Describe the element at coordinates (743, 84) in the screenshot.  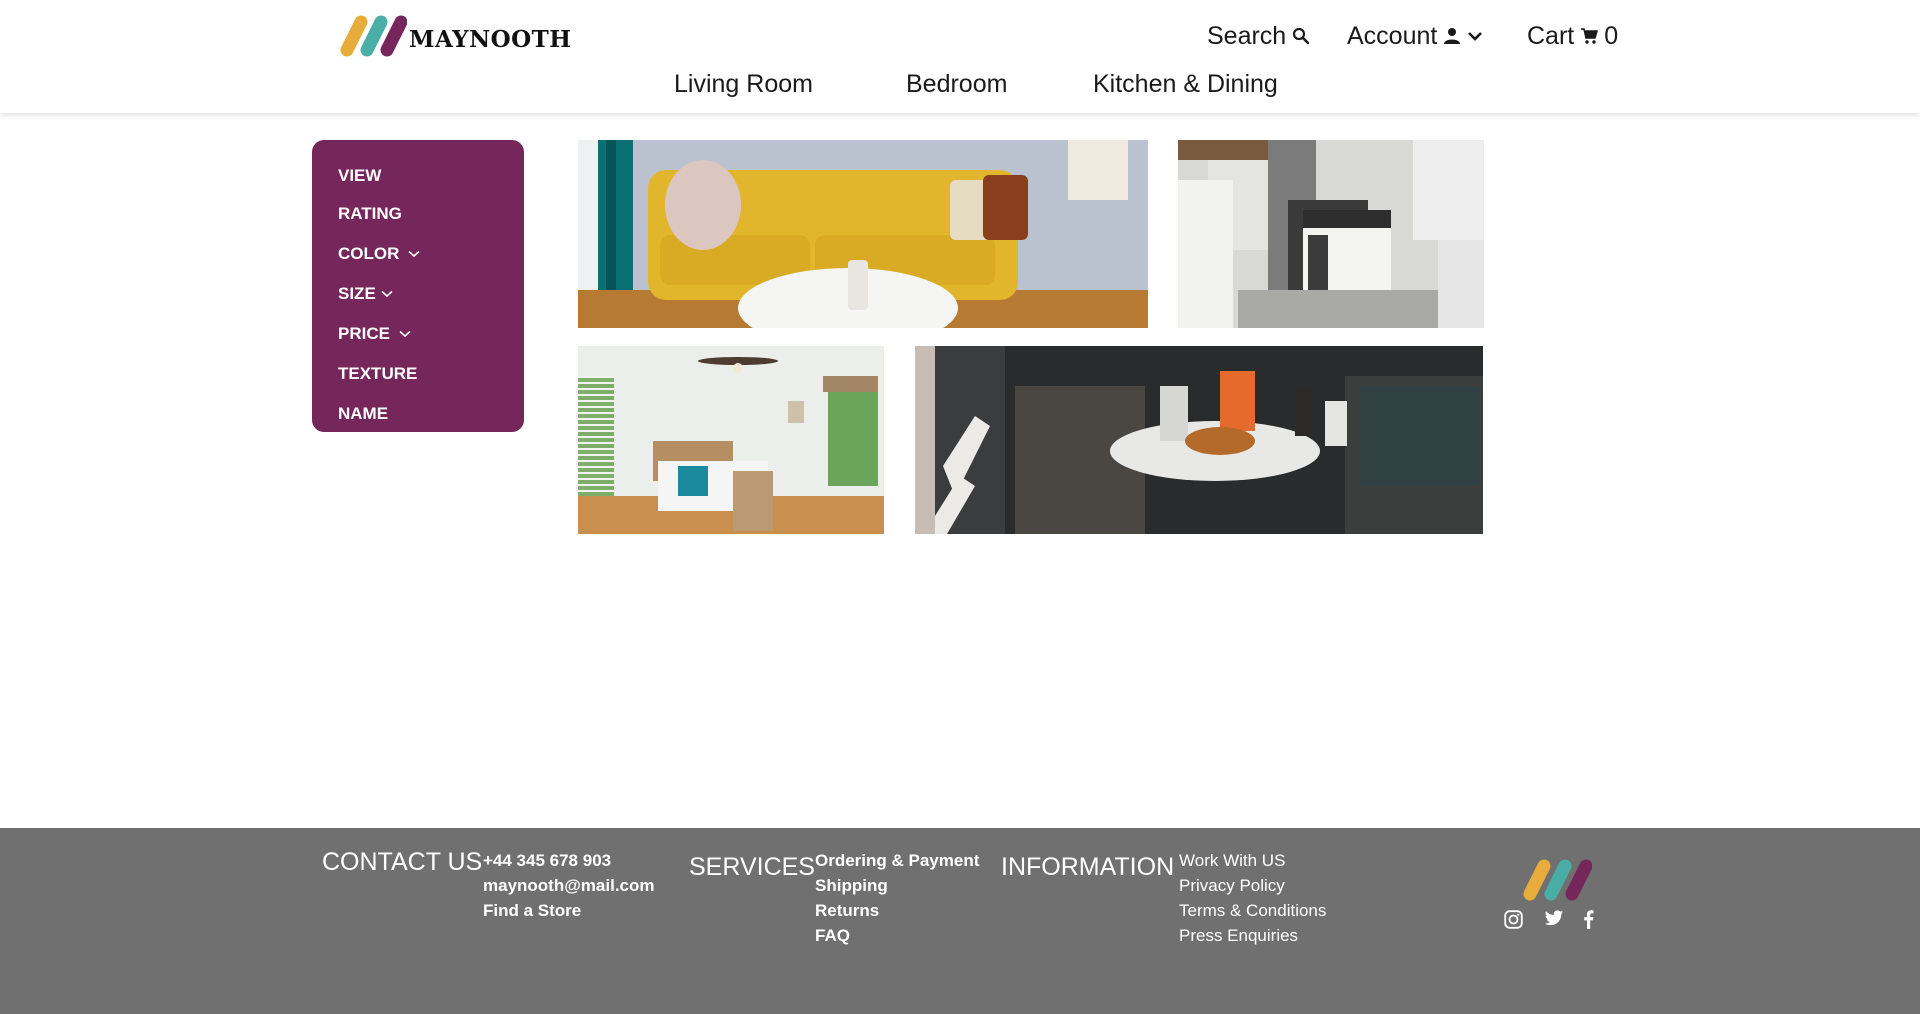
I see `nav-living-room: Living Room` at that location.